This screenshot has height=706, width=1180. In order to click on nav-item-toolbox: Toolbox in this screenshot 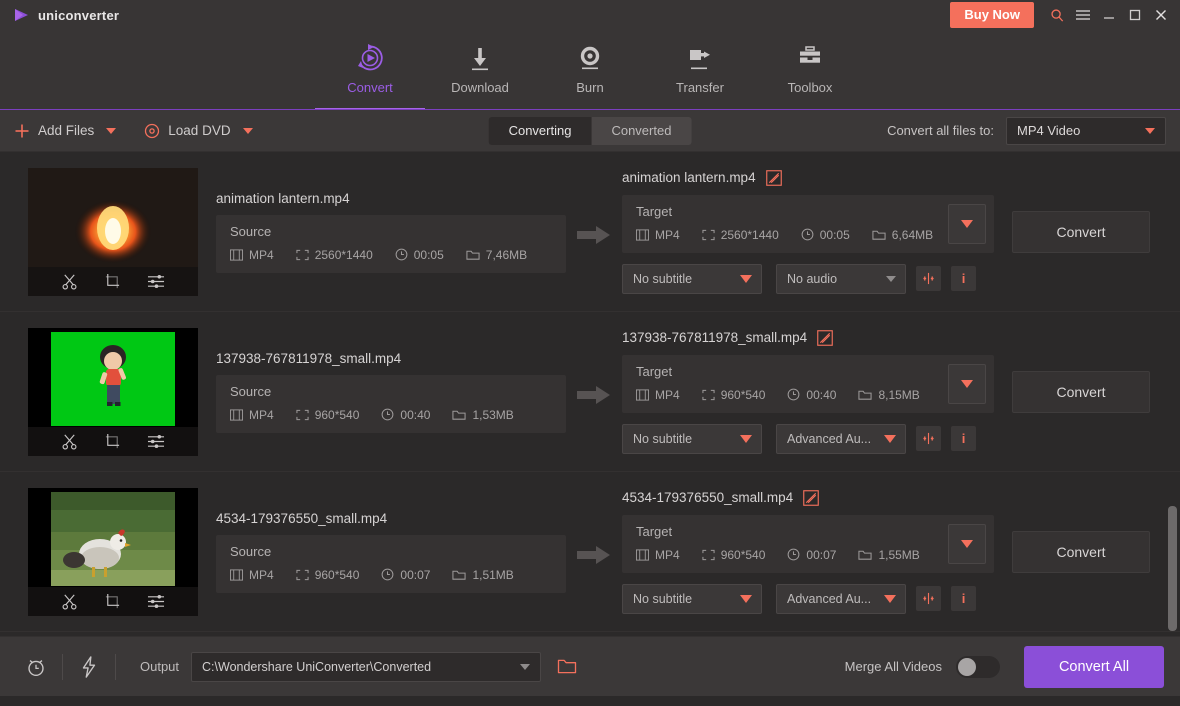, I will do `click(810, 70)`.